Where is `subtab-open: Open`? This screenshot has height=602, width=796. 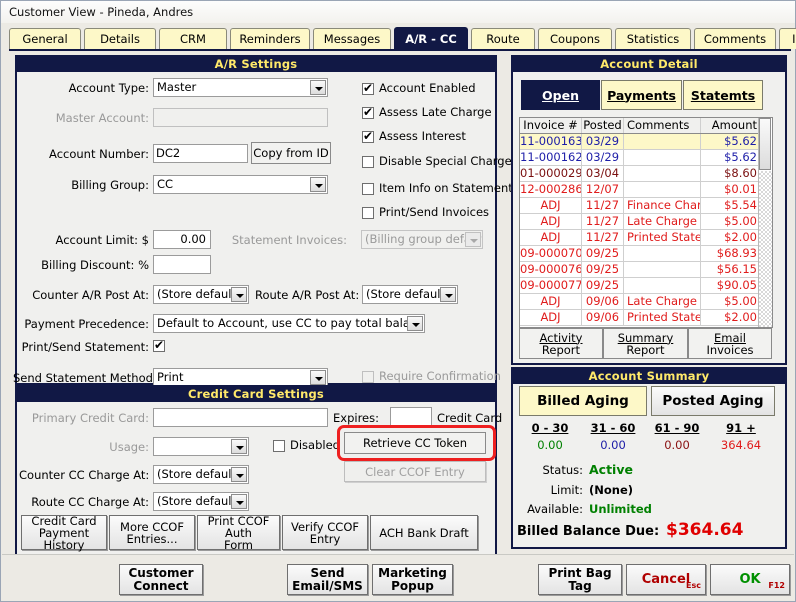
subtab-open: Open is located at coordinates (560, 95).